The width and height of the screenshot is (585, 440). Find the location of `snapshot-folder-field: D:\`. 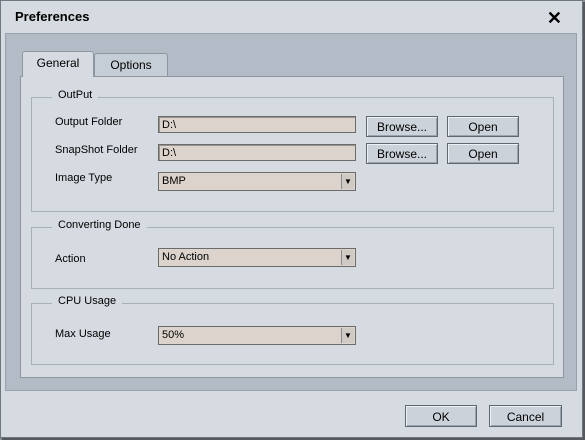

snapshot-folder-field: D:\ is located at coordinates (257, 152).